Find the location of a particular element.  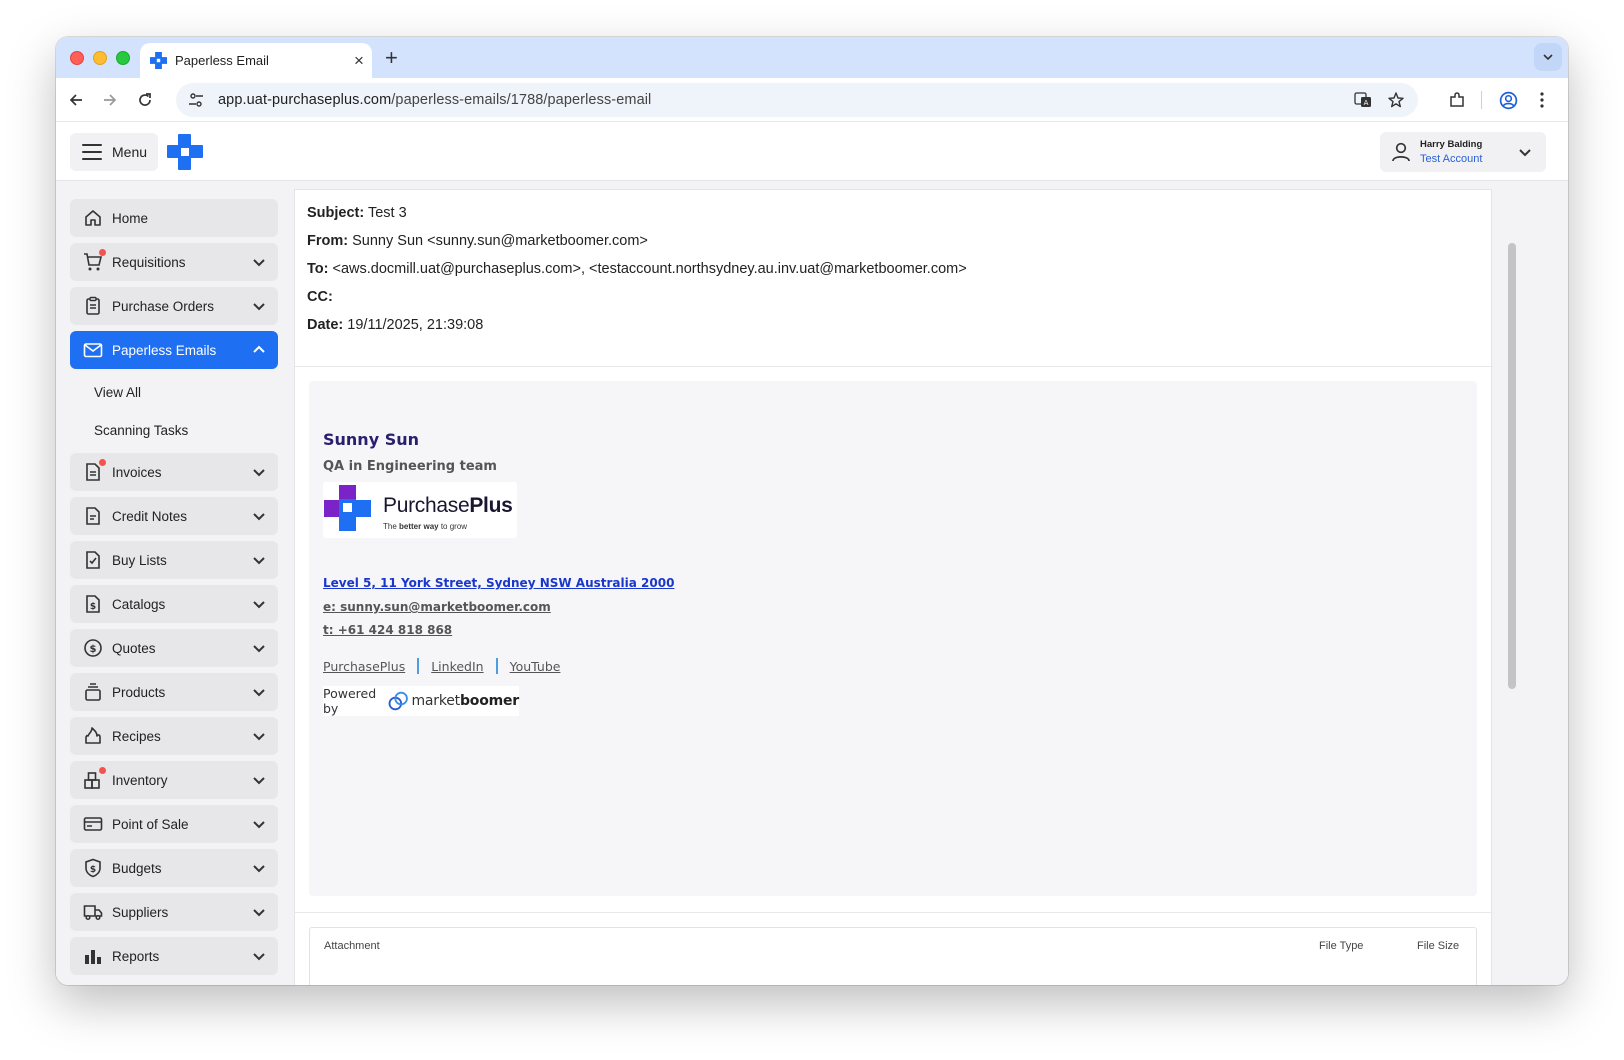

tab-strip: Paperless Email × + is located at coordinates (812, 57).